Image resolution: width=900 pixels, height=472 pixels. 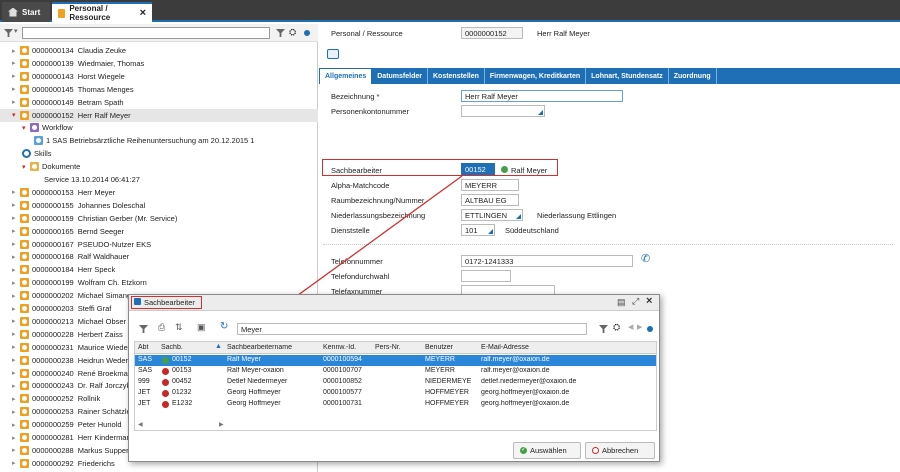 I want to click on scroll-left-icon: ◀, so click(x=140, y=424).